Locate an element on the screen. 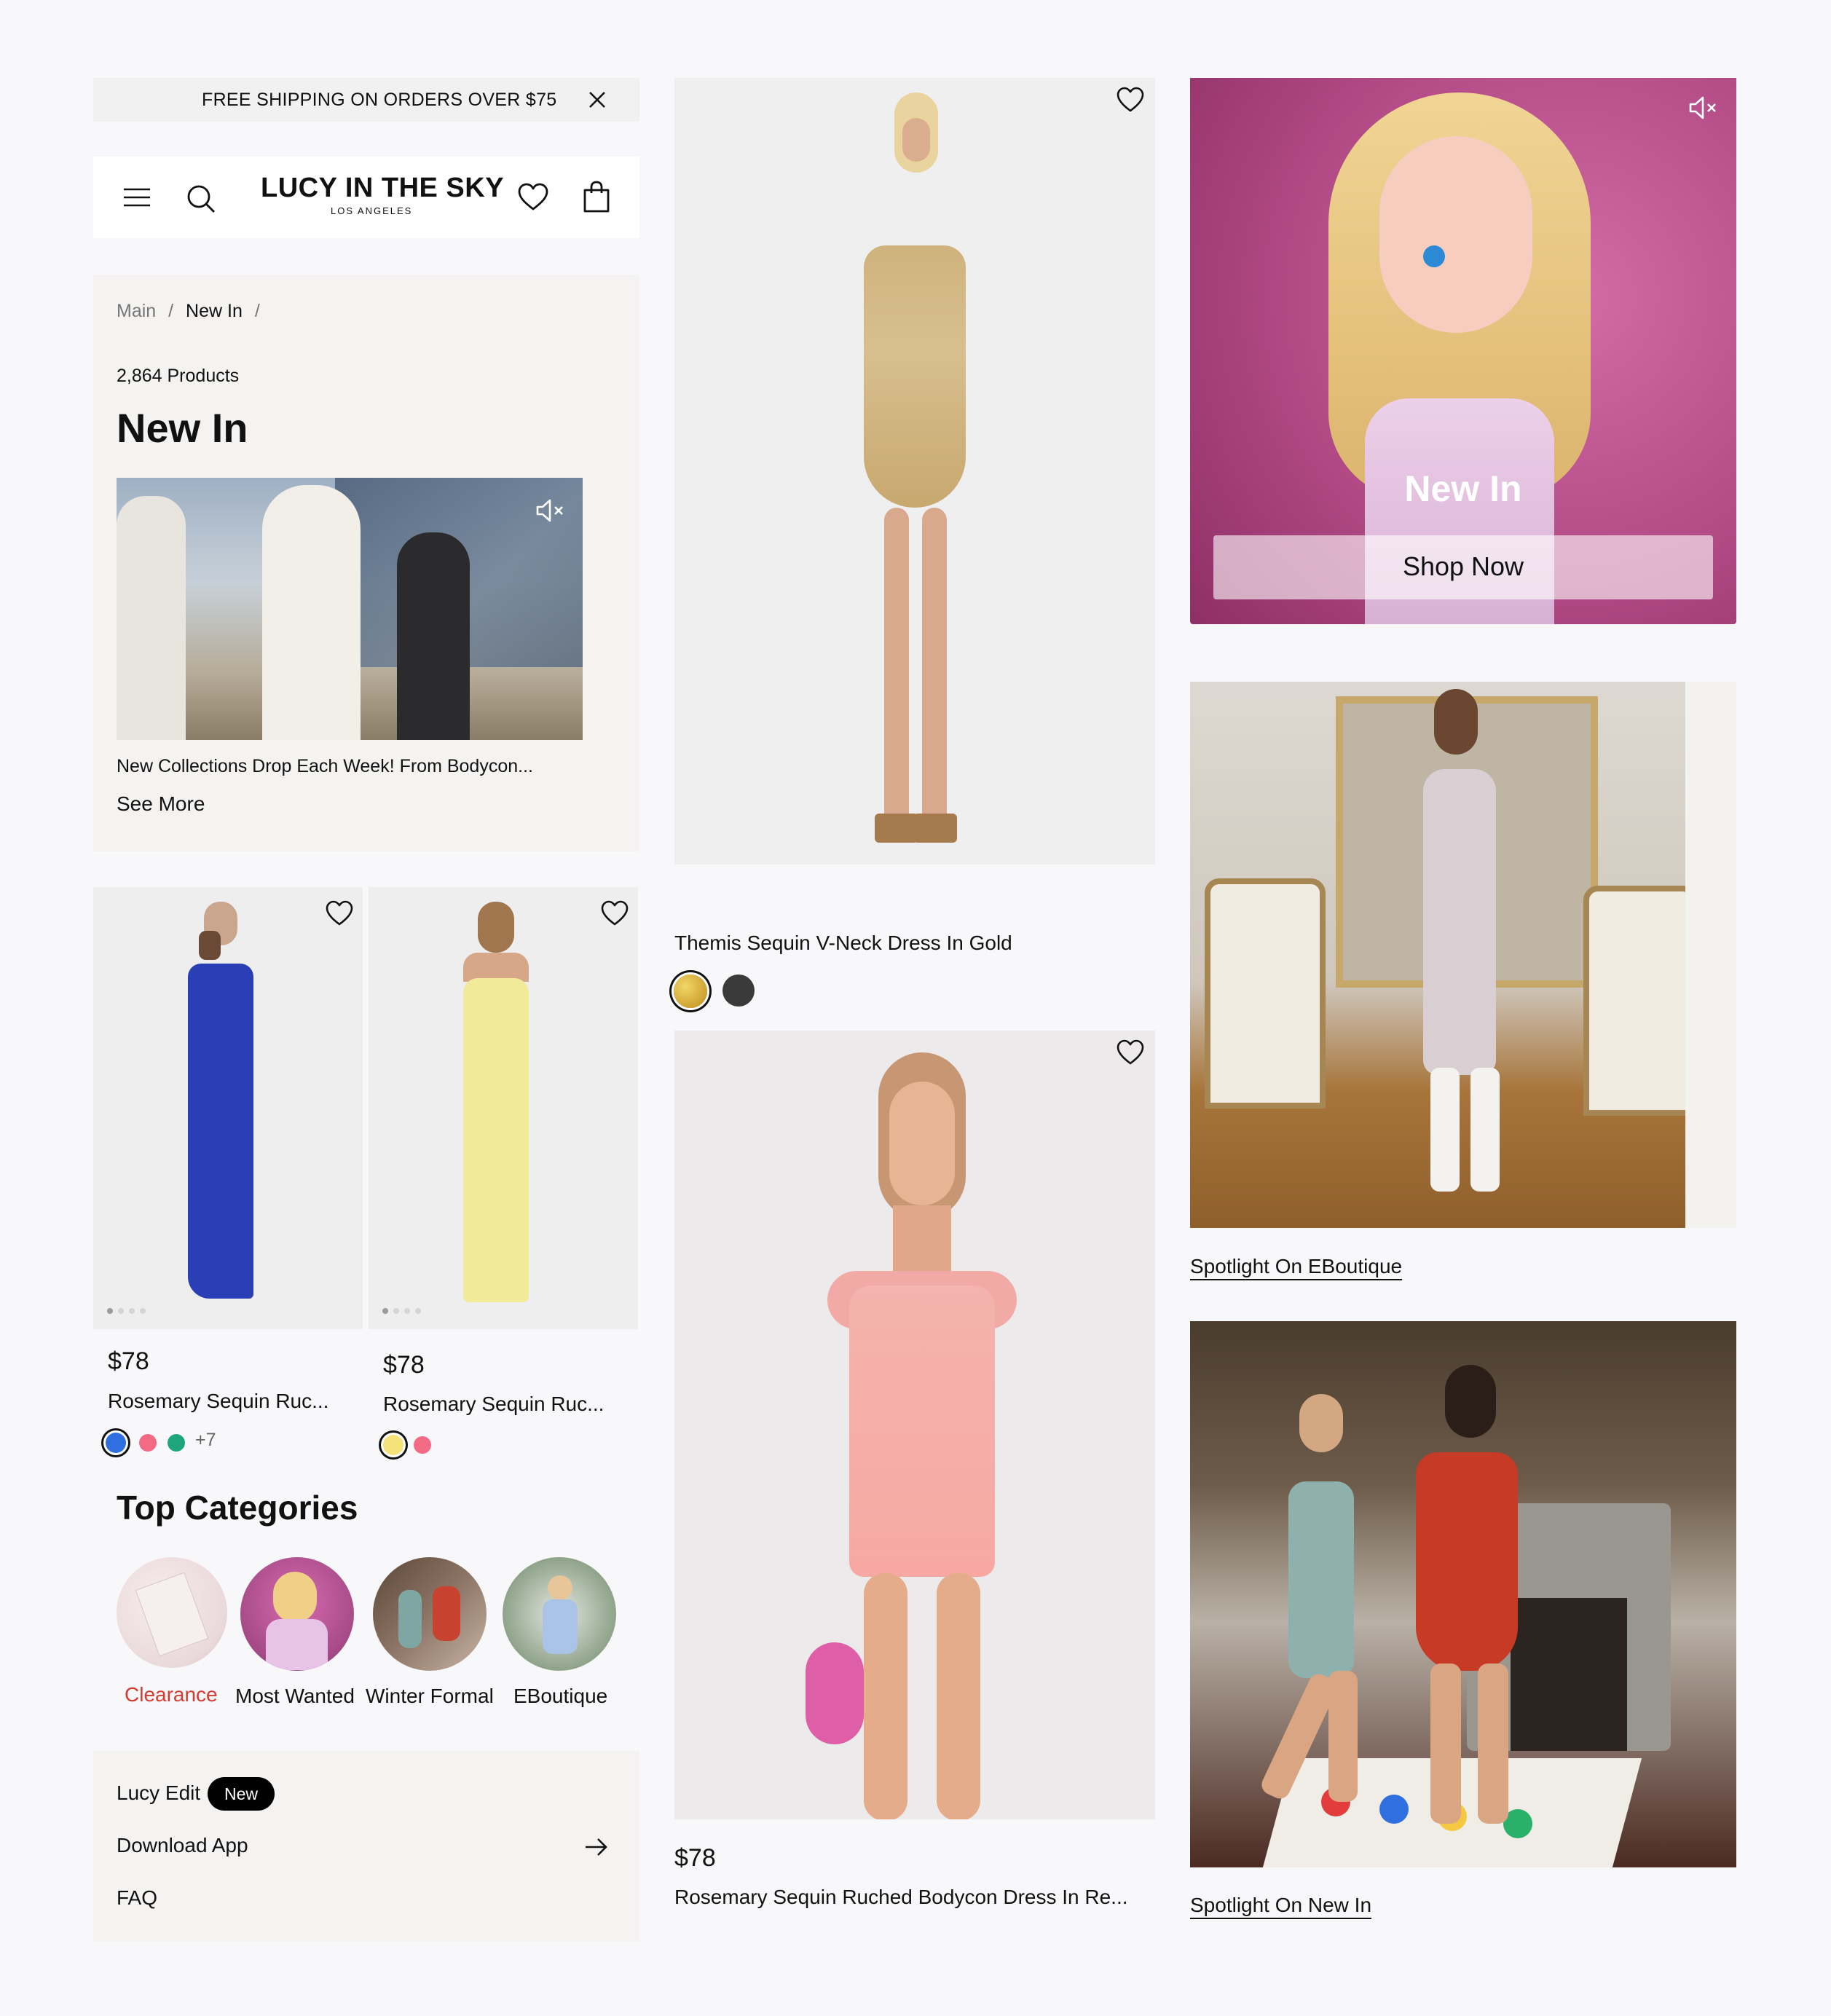  bag-icon is located at coordinates (596, 196).